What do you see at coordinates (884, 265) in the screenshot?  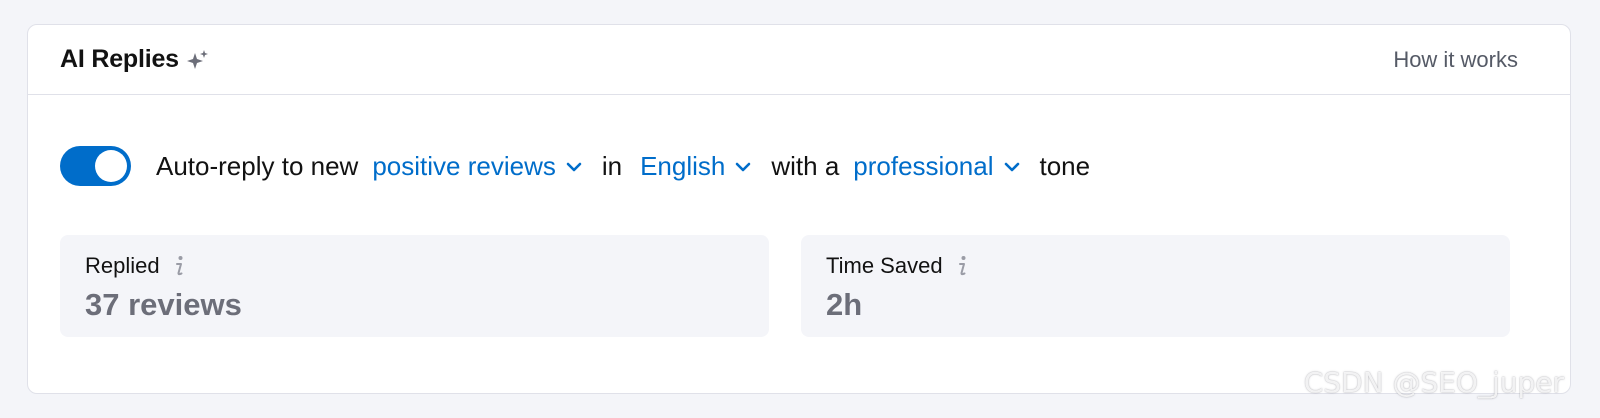 I see `stat-label: Time Saved` at bounding box center [884, 265].